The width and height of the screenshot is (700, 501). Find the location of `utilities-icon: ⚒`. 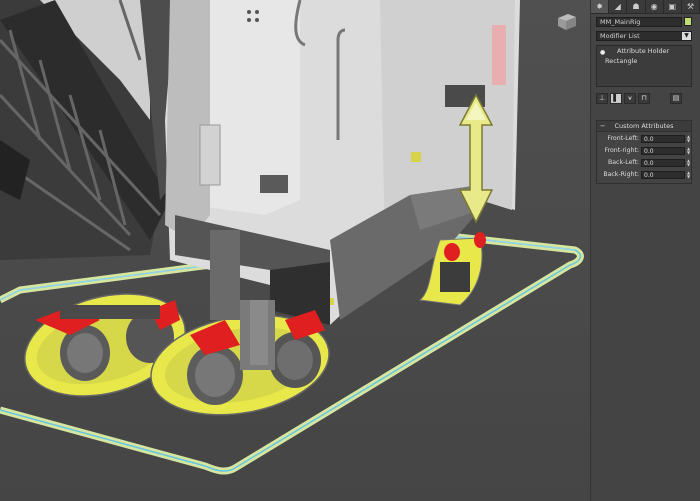

utilities-icon: ⚒ is located at coordinates (690, 6).